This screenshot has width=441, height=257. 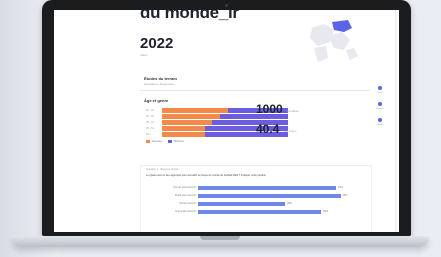 What do you see at coordinates (226, 5) in the screenshot?
I see `camera-icon` at bounding box center [226, 5].